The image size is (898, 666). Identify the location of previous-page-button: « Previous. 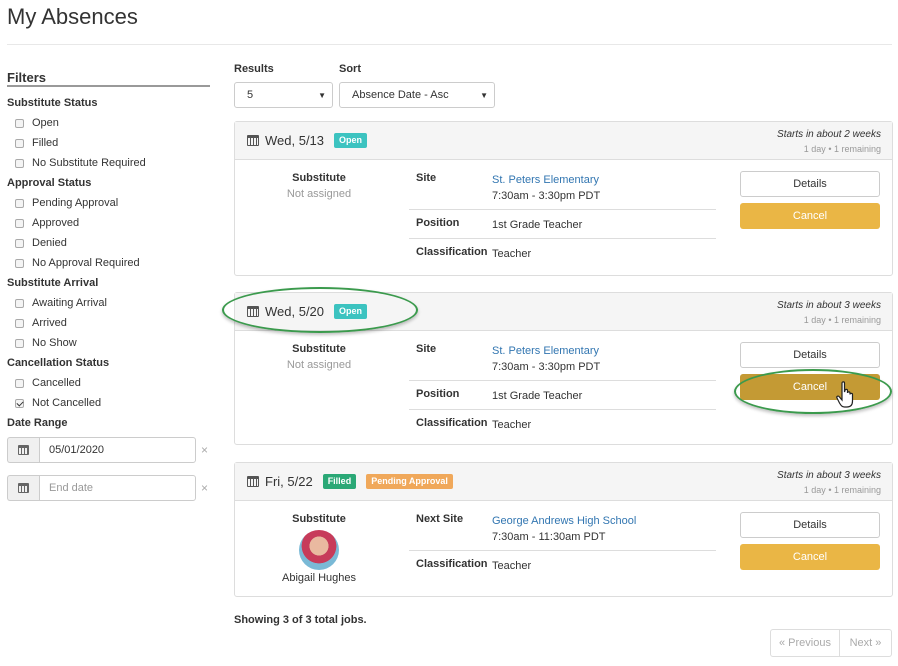
(805, 643).